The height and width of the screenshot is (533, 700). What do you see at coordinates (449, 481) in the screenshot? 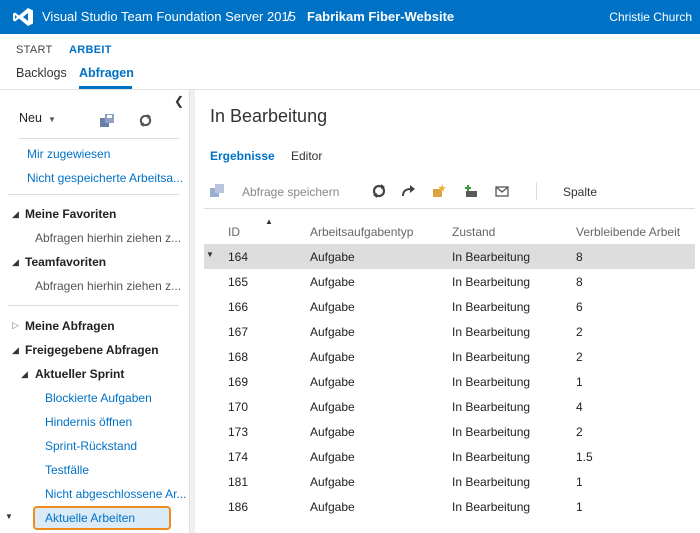
I see `table-row: 181 Aufgabe In Bearbeitung 1` at bounding box center [449, 481].